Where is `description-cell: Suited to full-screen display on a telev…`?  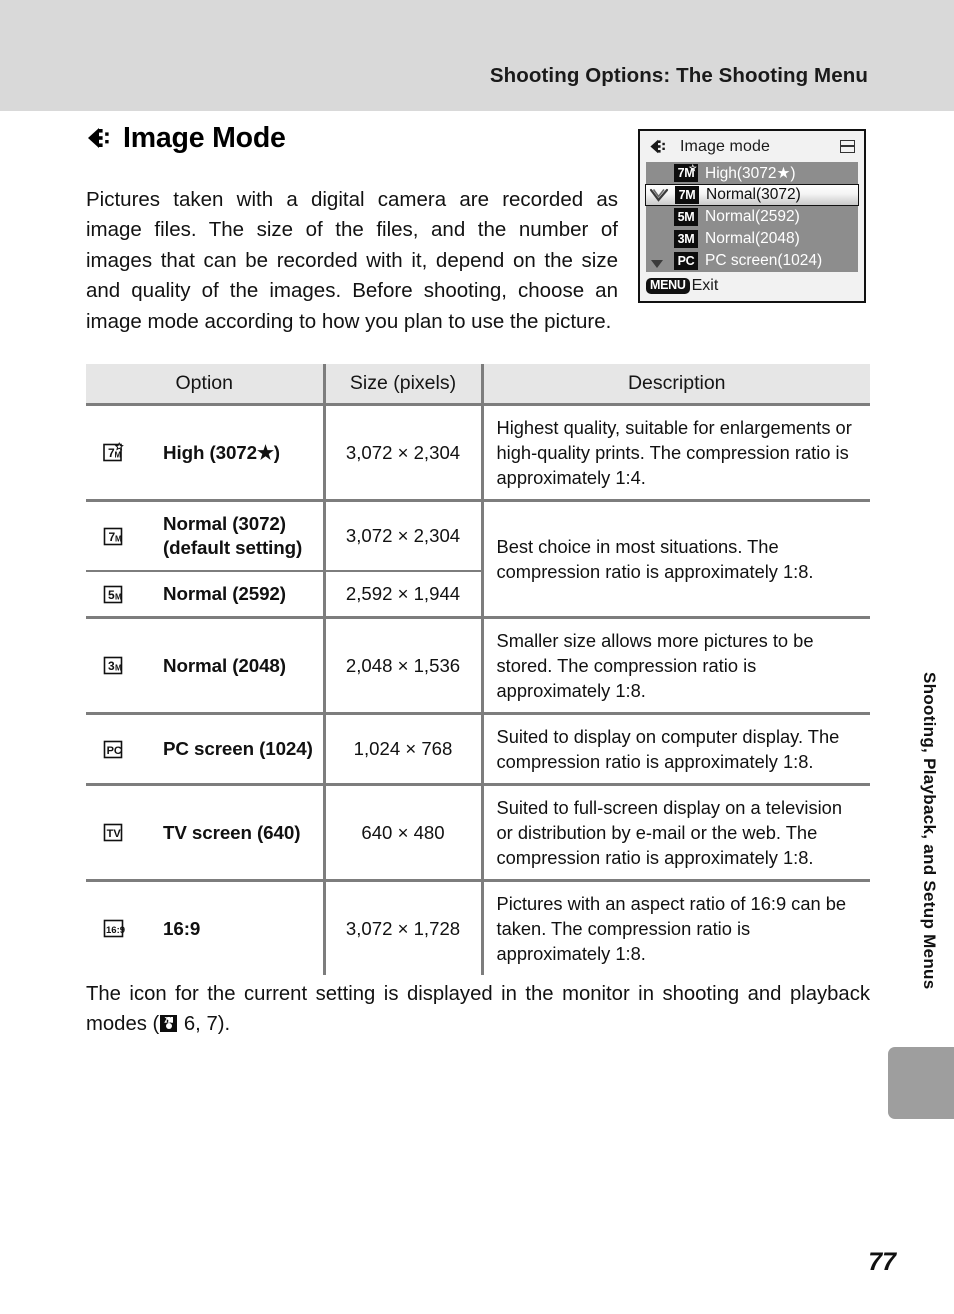 description-cell: Suited to full-screen display on a telev… is located at coordinates (675, 832).